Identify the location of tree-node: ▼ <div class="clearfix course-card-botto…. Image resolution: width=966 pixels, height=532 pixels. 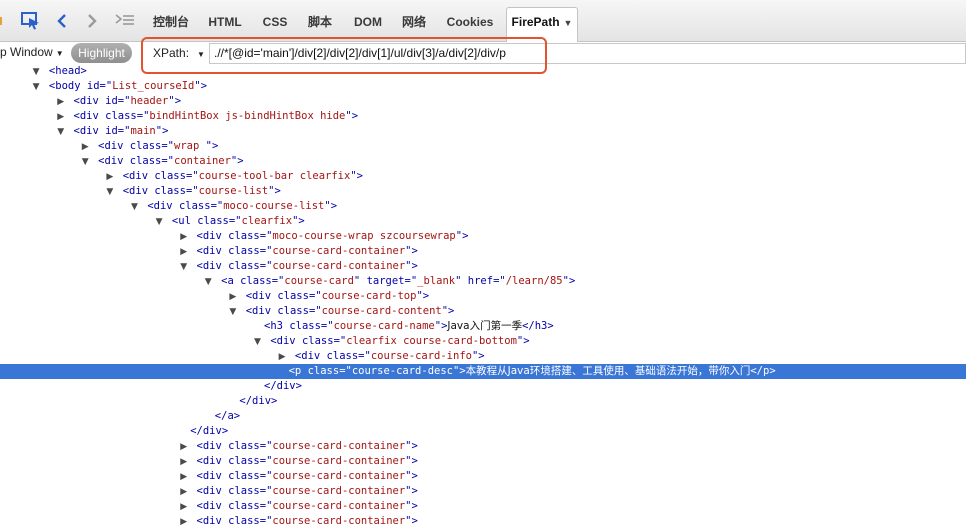
(483, 341).